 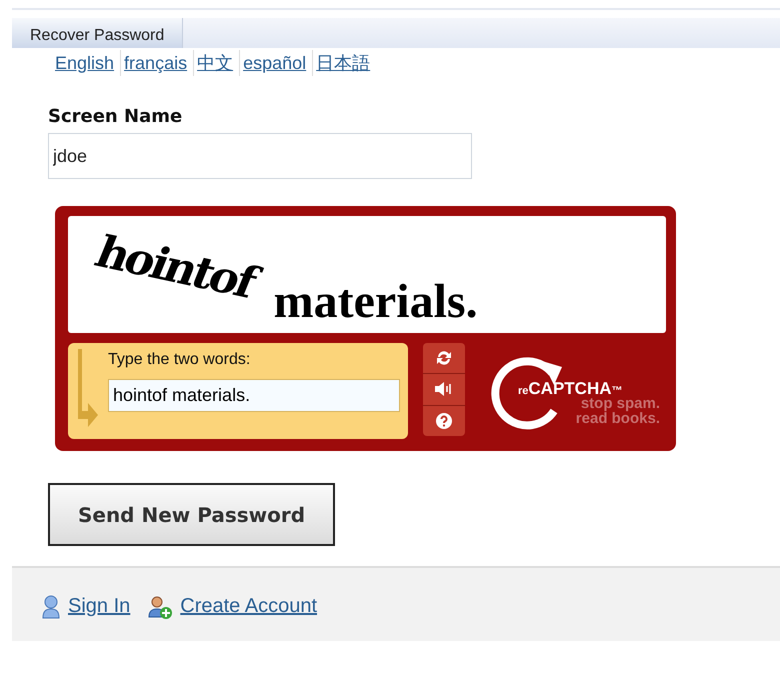 What do you see at coordinates (618, 411) in the screenshot?
I see `slogan: stop spam. read books.` at bounding box center [618, 411].